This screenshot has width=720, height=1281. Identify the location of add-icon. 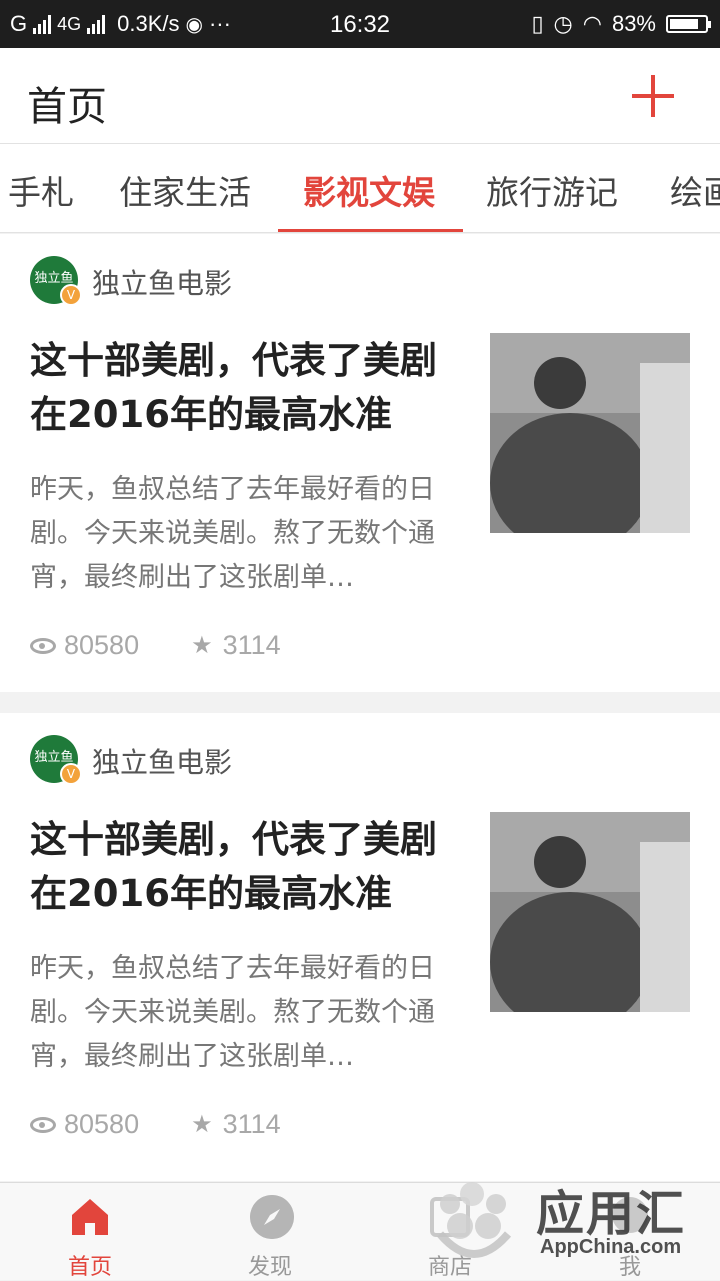
(653, 96).